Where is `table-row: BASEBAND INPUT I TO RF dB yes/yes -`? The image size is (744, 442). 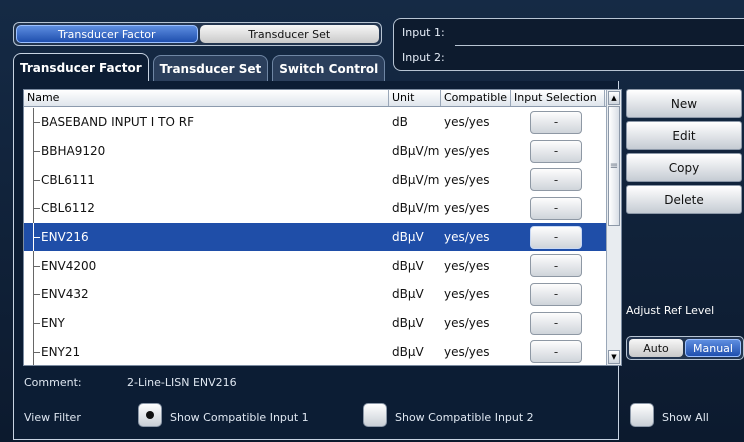 table-row: BASEBAND INPUT I TO RF dB yes/yes - is located at coordinates (315, 122).